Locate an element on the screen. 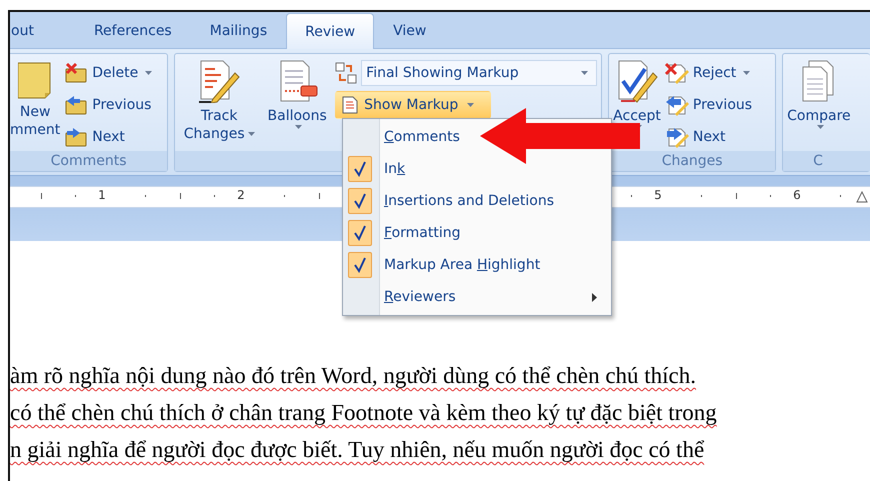 This screenshot has width=870, height=481. group-label: Changes is located at coordinates (692, 161).